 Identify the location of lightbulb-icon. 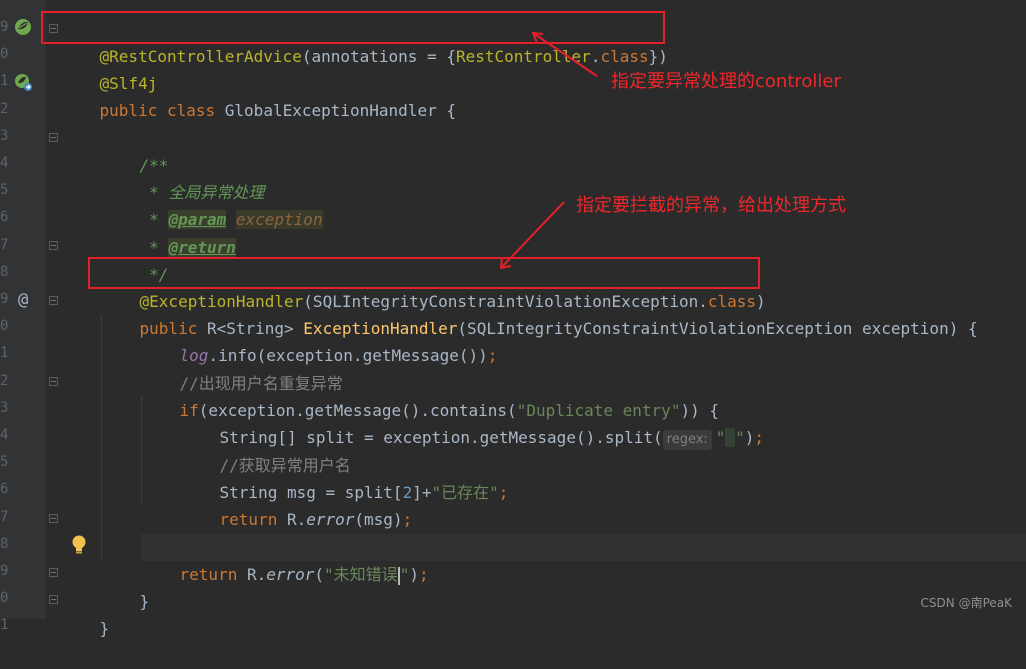
(79, 545).